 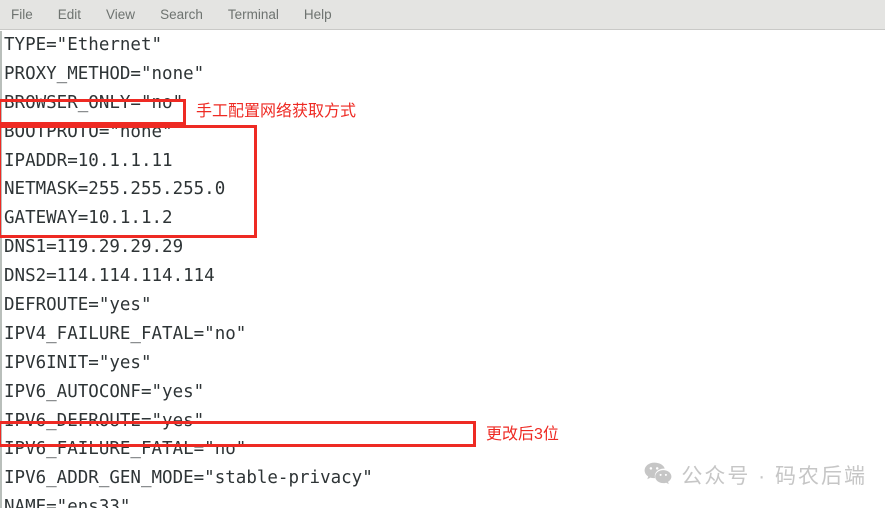 I want to click on menu-item-view: View, so click(x=120, y=15).